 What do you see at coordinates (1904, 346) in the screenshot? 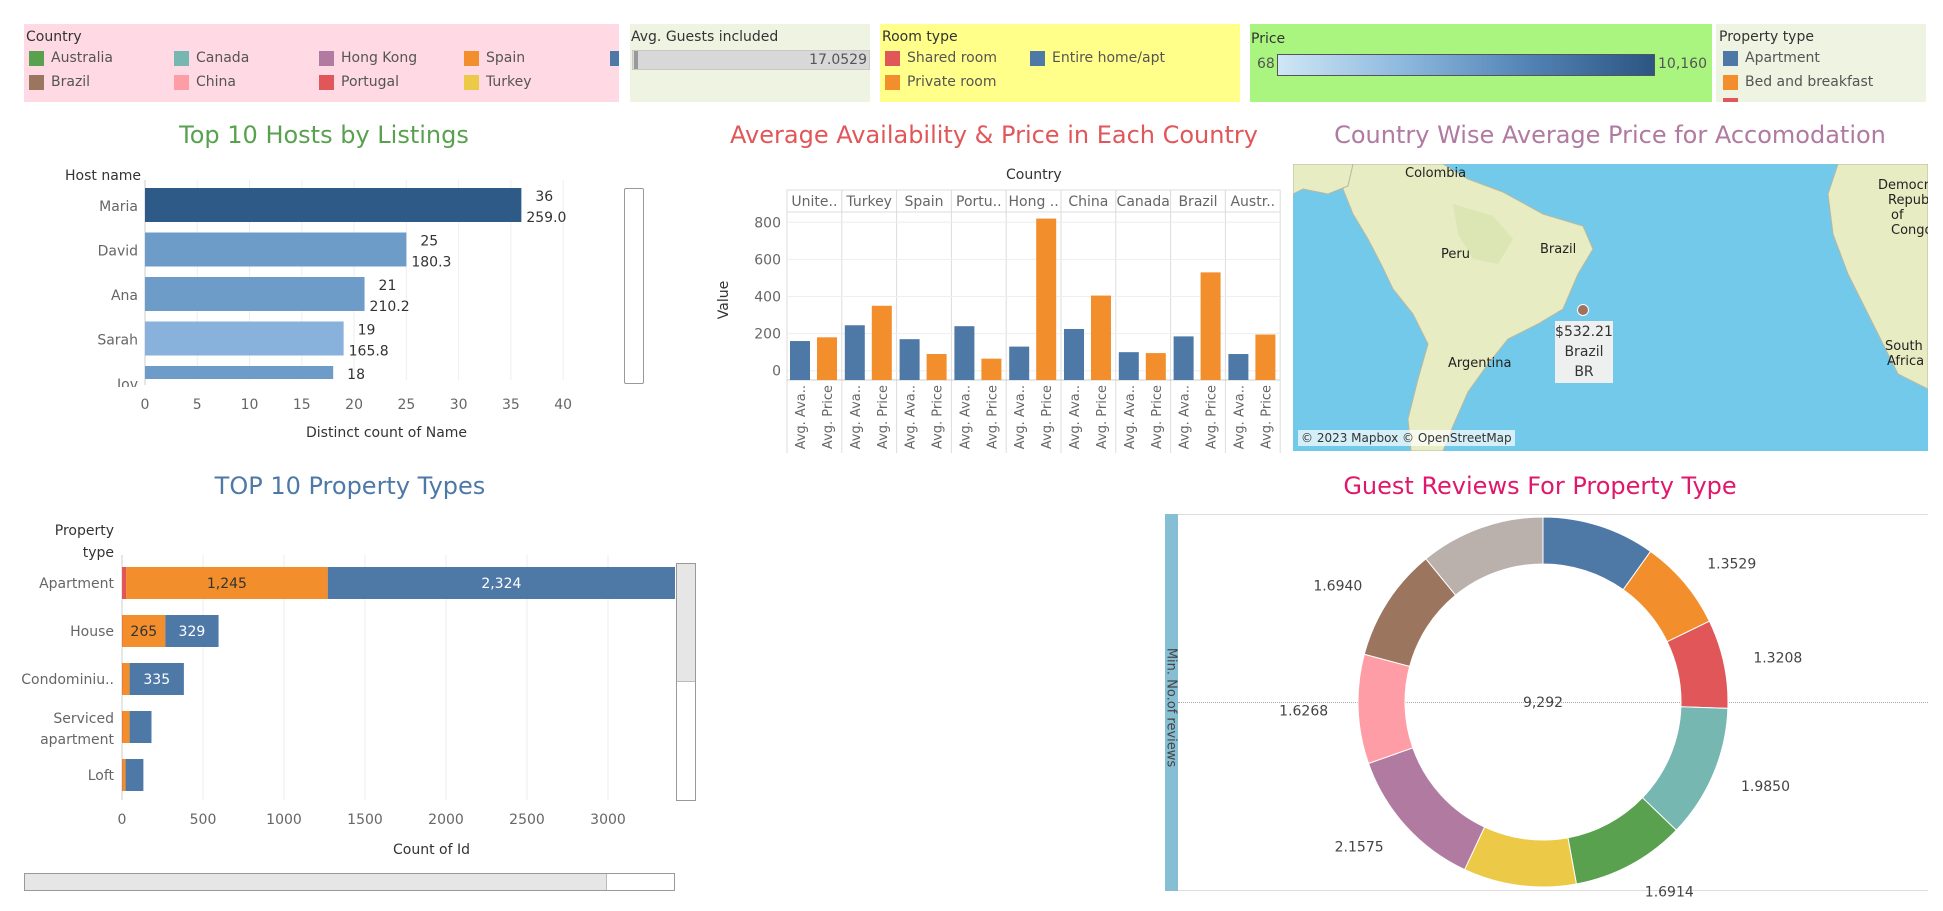
I see `map-place-label: South` at bounding box center [1904, 346].